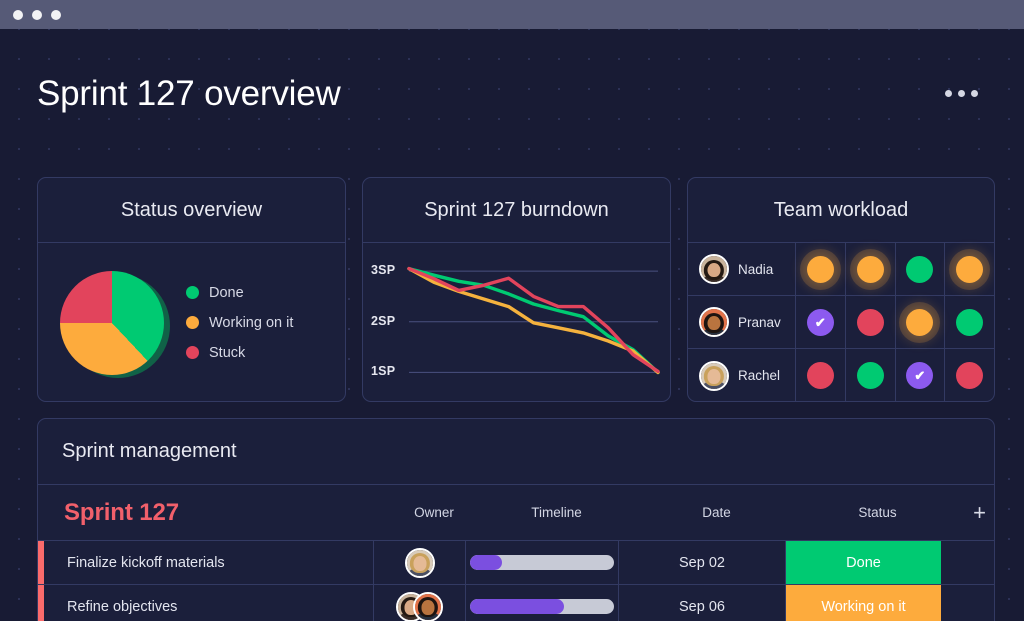 Image resolution: width=1024 pixels, height=621 pixels. What do you see at coordinates (239, 353) in the screenshot?
I see `legend-item-stuck: Stuck` at bounding box center [239, 353].